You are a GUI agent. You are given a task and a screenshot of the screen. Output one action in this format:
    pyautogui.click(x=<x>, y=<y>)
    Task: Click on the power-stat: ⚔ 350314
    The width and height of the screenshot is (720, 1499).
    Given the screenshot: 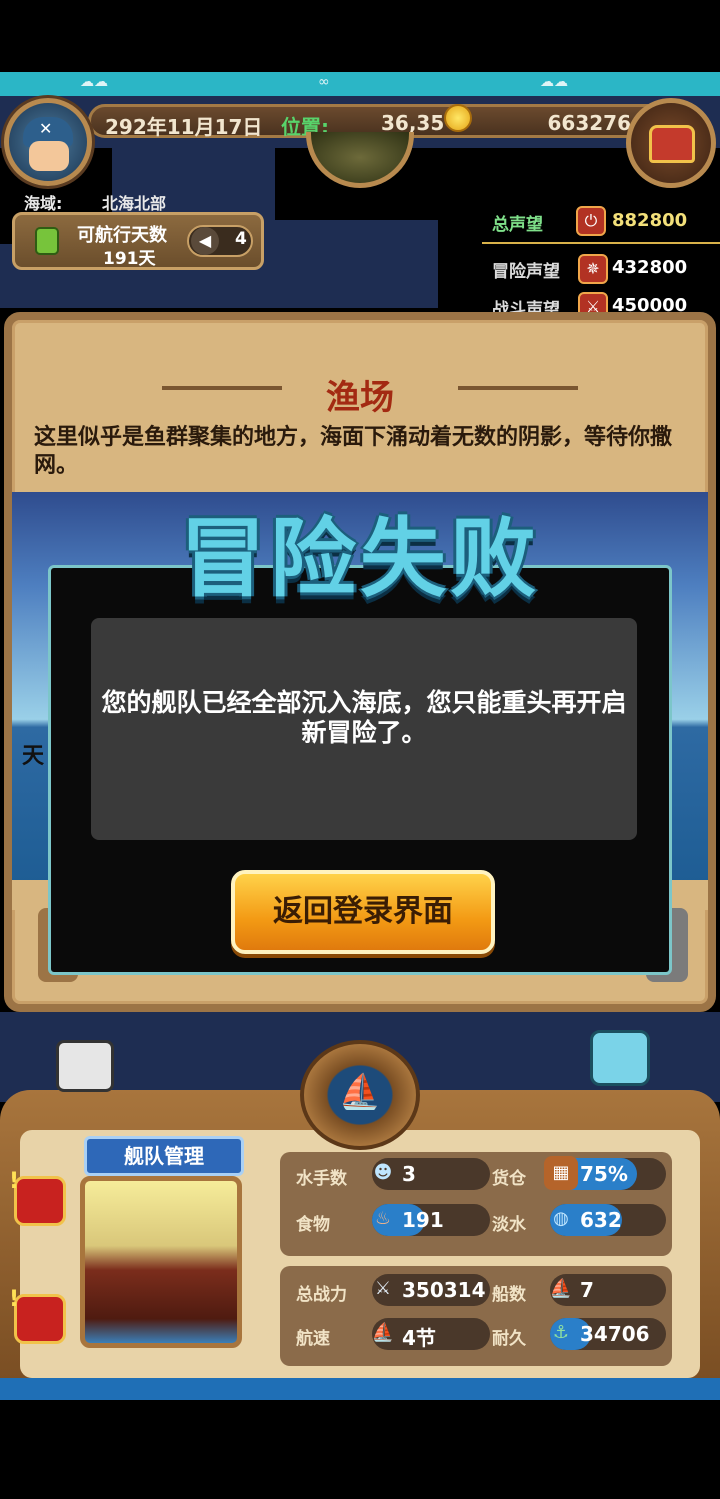 What is the action you would take?
    pyautogui.click(x=431, y=1290)
    